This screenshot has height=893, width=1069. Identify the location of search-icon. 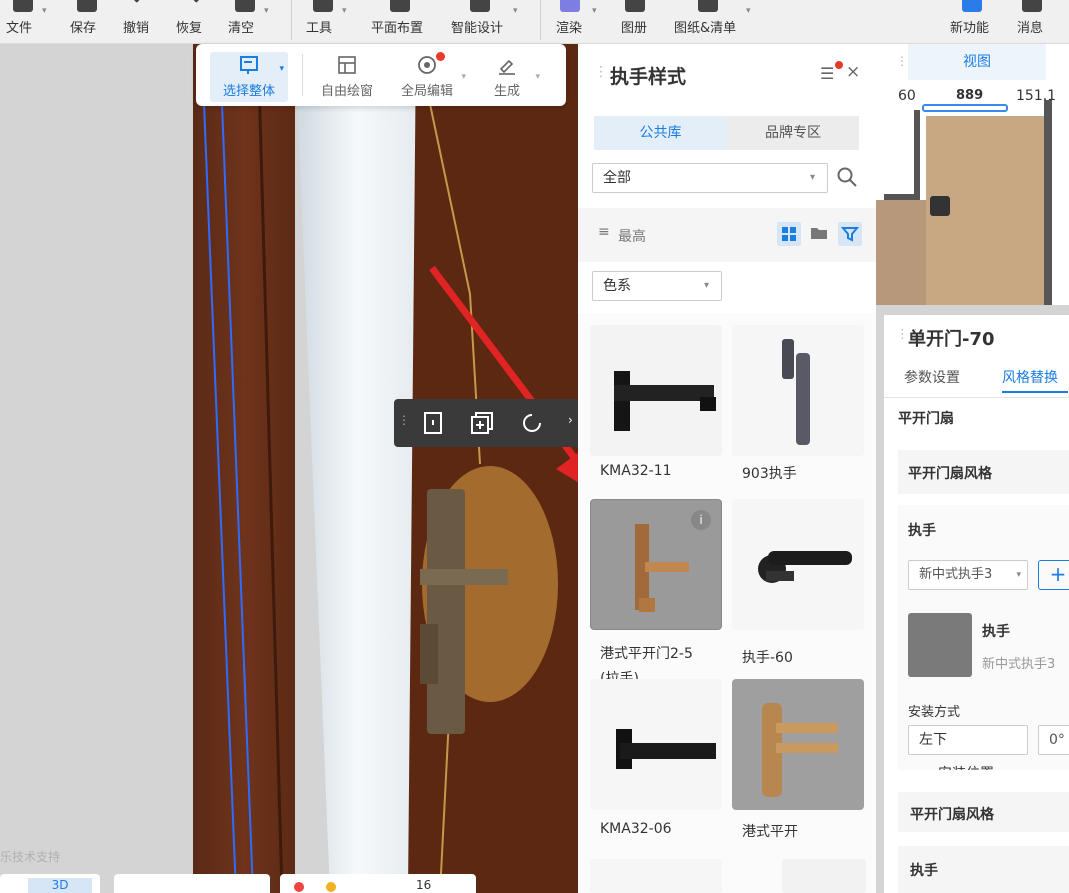
(847, 177).